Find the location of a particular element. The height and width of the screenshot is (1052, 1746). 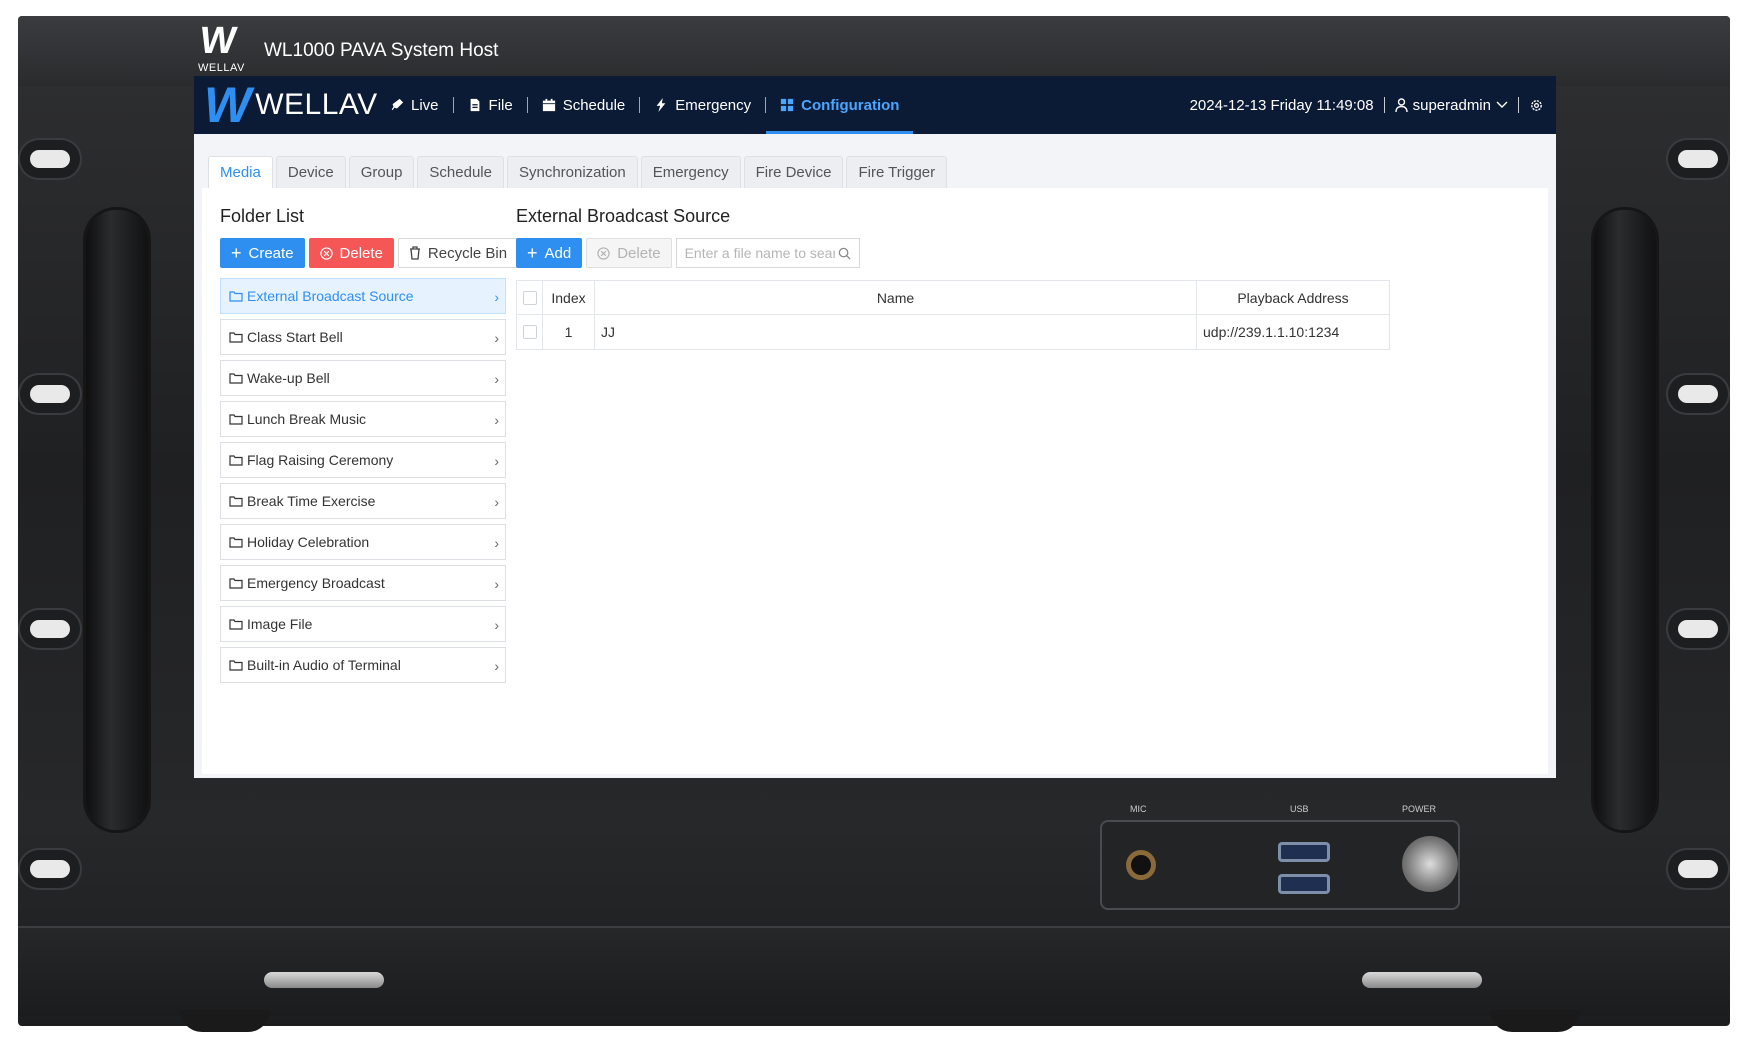

column-playback-address: Playback Address is located at coordinates (1293, 297).